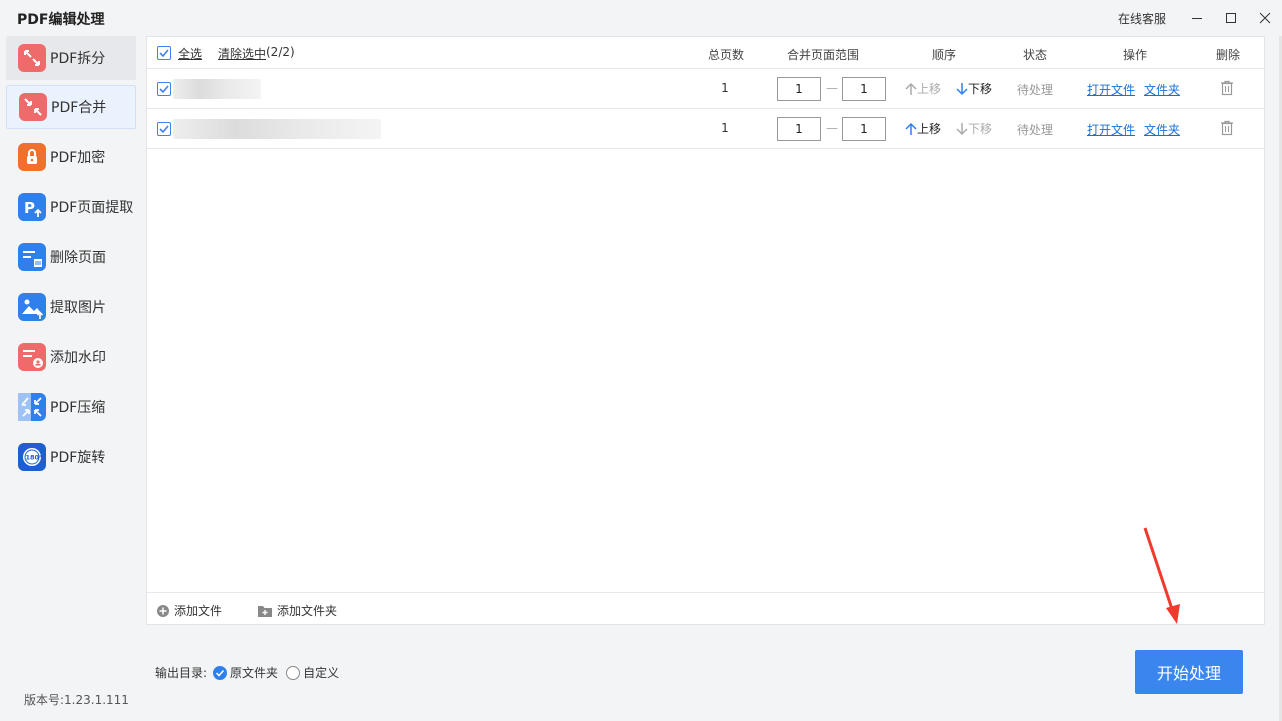 The image size is (1282, 721). Describe the element at coordinates (181, 673) in the screenshot. I see `output-label: 输出目录:` at that location.